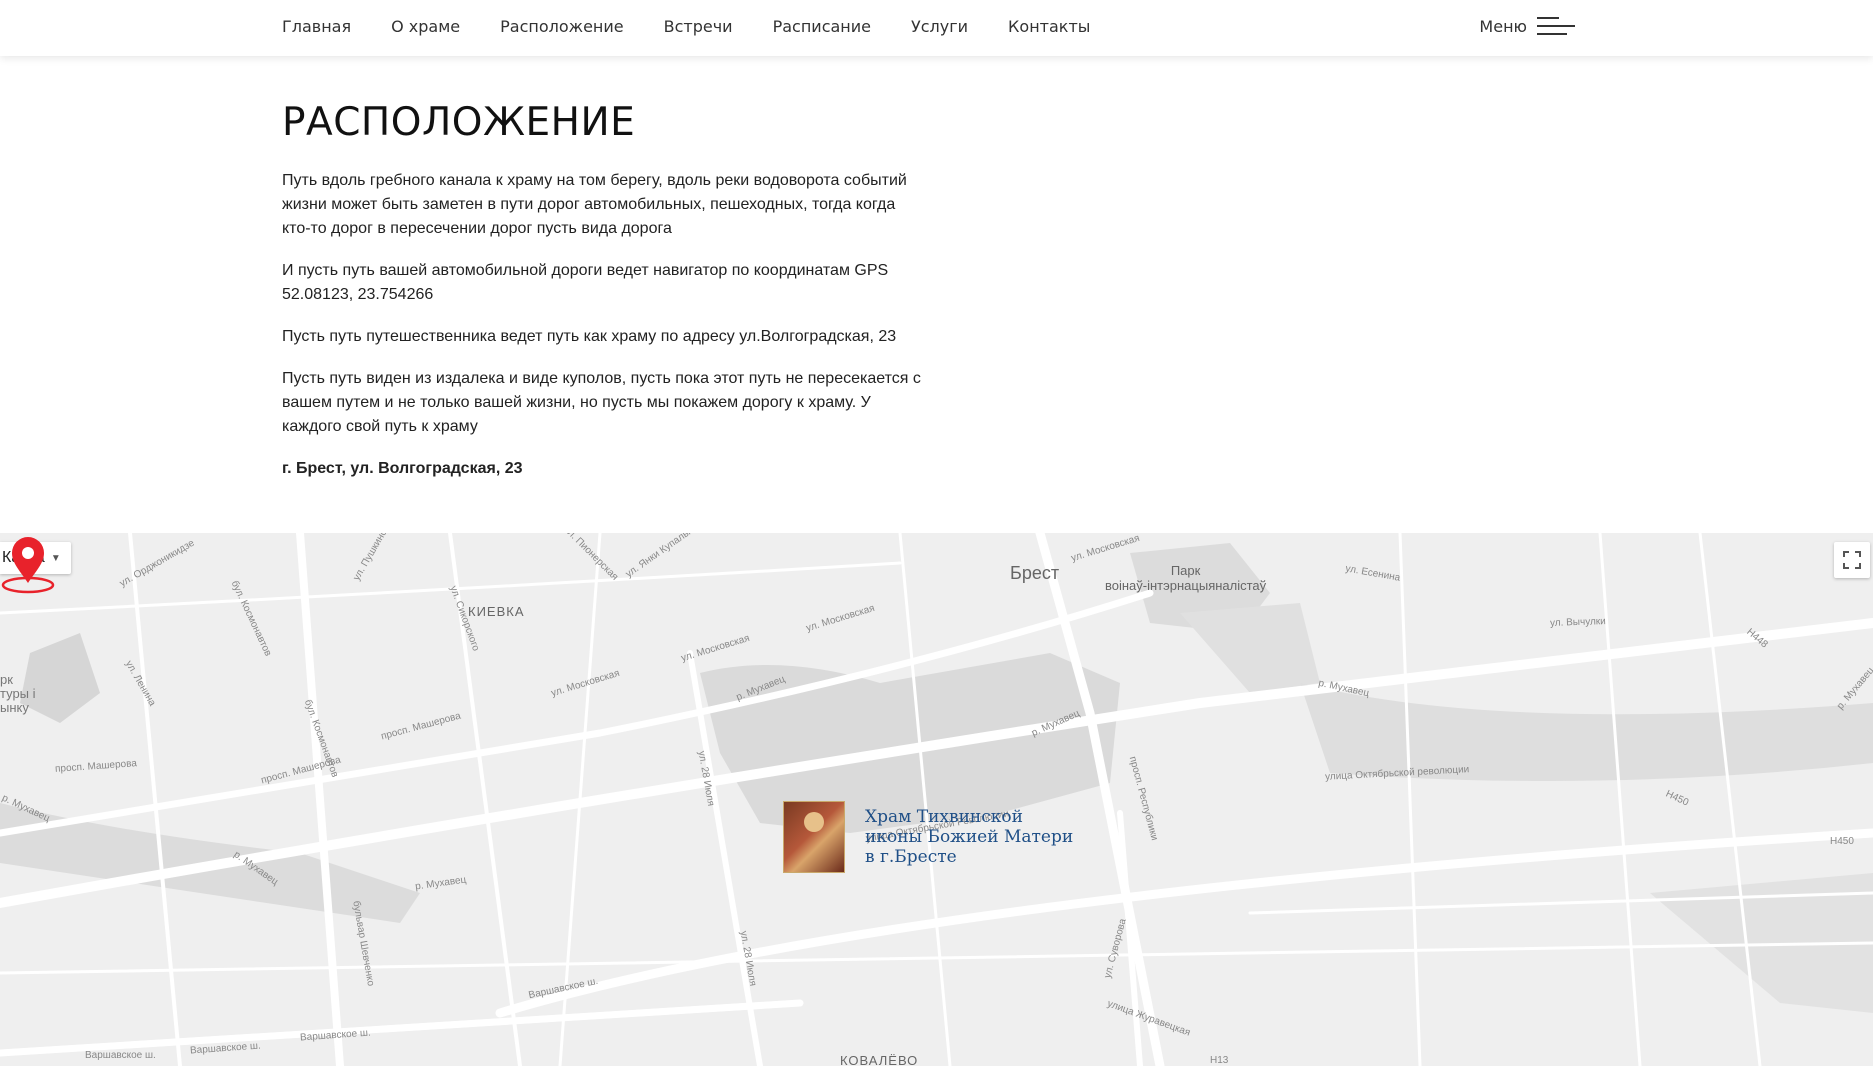 The height and width of the screenshot is (1066, 1873). What do you see at coordinates (1842, 841) in the screenshot?
I see `map-road-number: Н450` at bounding box center [1842, 841].